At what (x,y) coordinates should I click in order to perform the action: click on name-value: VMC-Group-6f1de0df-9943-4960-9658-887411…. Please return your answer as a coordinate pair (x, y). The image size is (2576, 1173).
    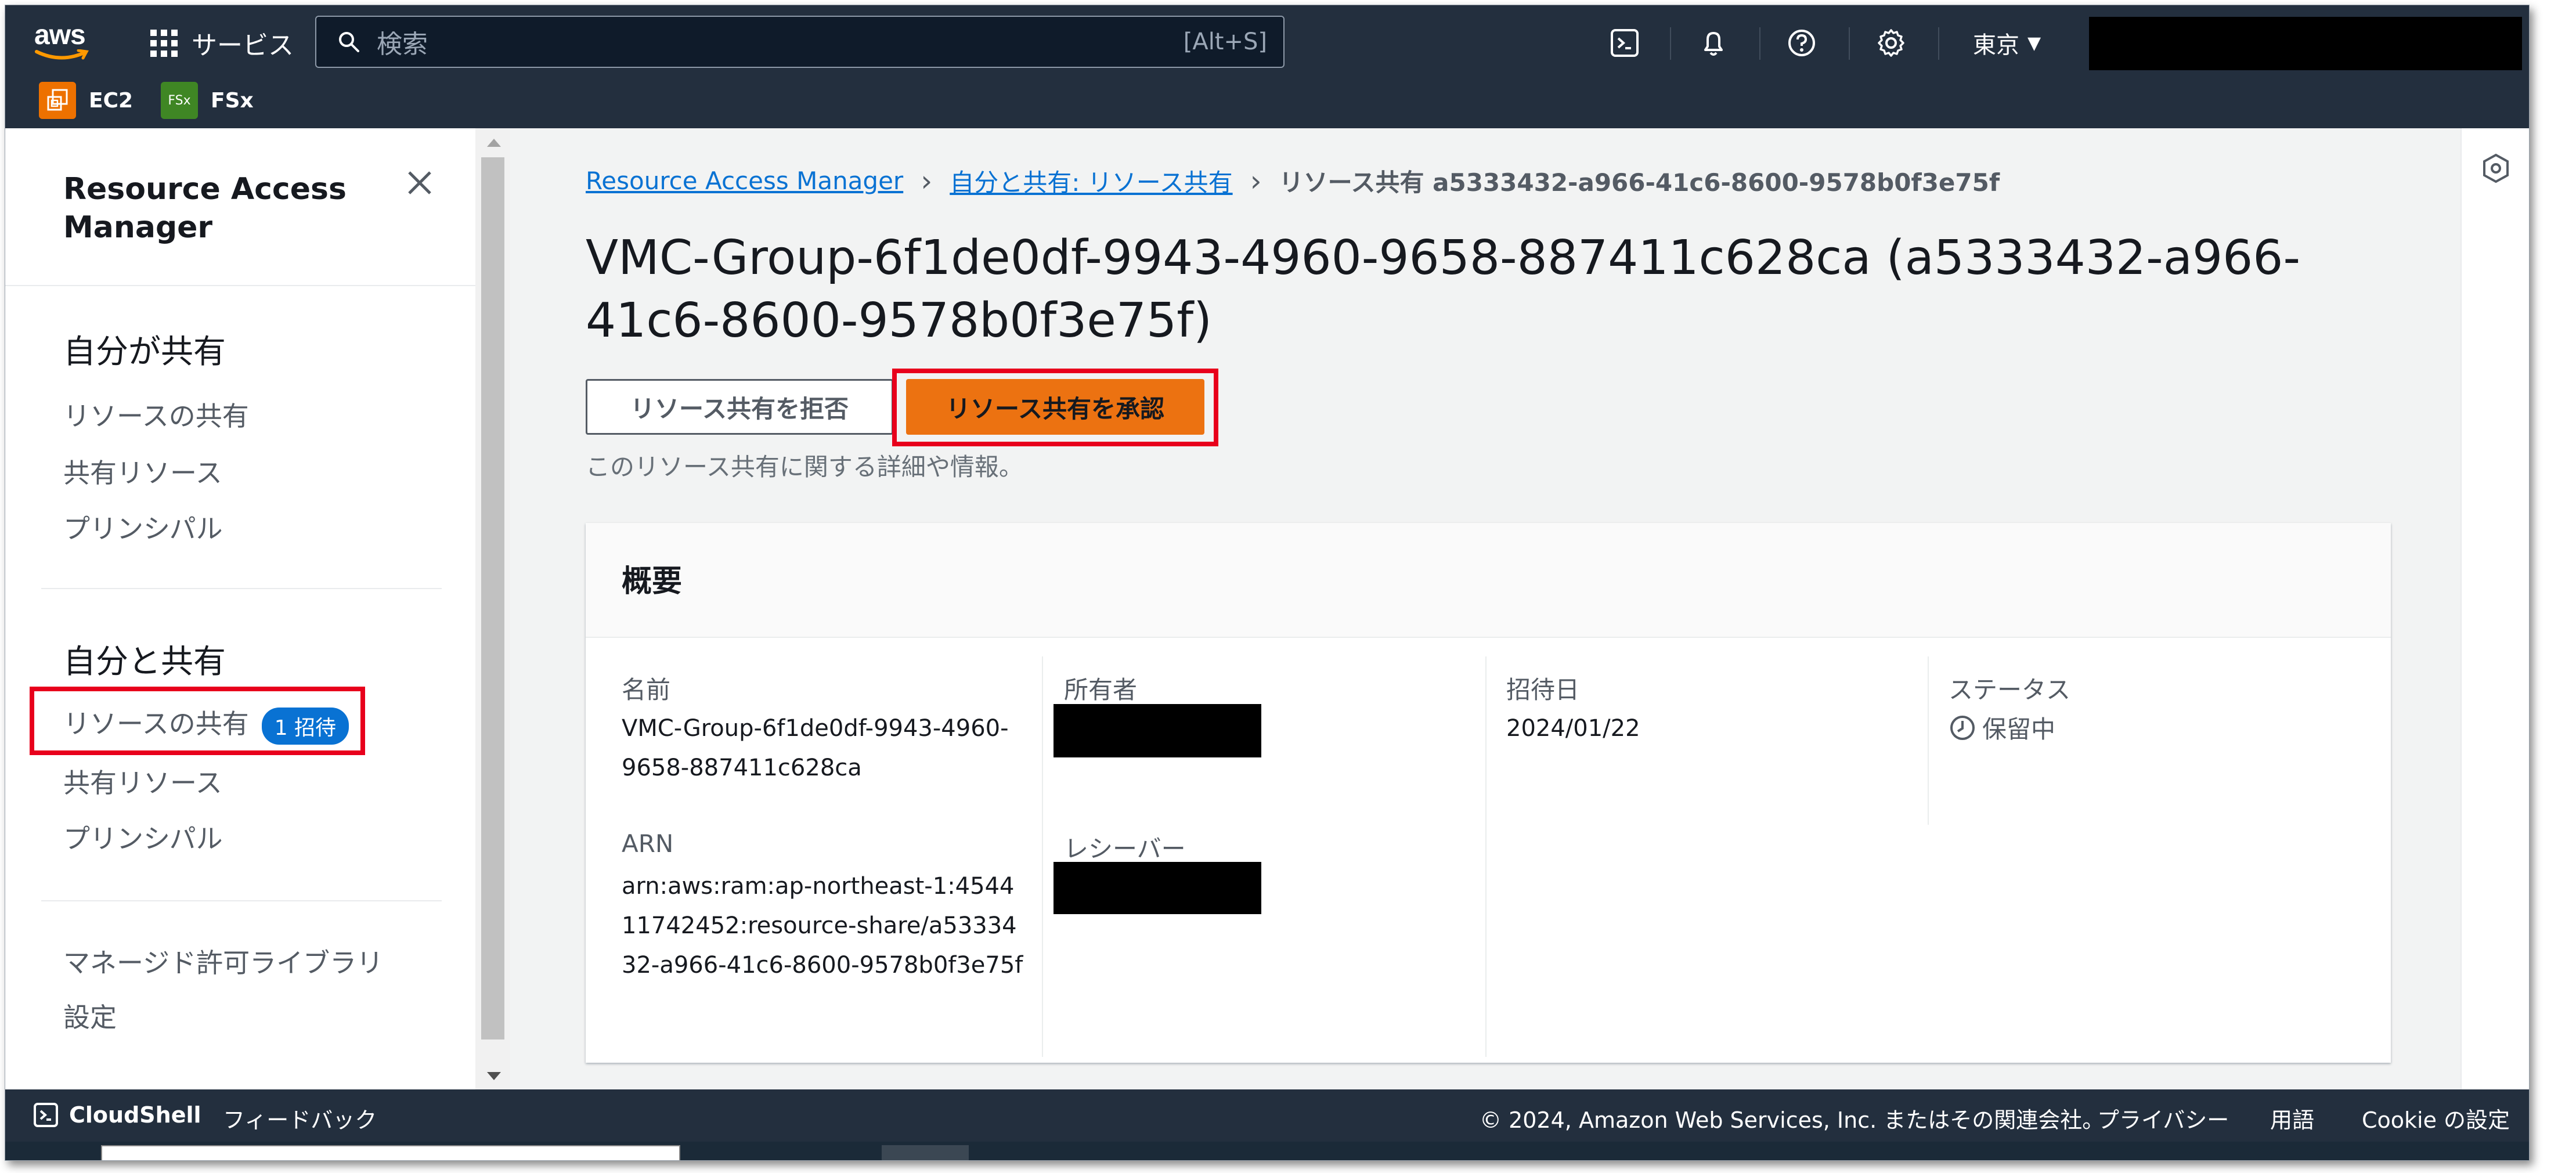
    Looking at the image, I should click on (816, 748).